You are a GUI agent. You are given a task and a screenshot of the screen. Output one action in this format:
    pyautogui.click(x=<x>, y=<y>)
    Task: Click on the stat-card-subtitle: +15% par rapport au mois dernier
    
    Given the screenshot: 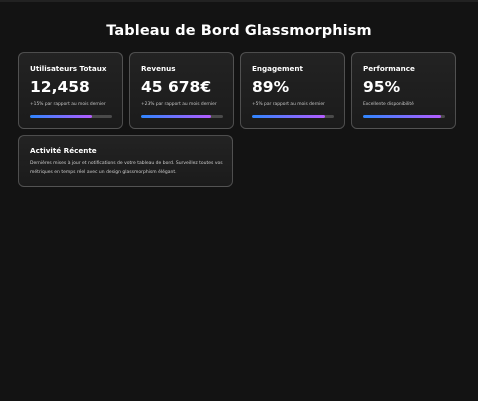 What is the action you would take?
    pyautogui.click(x=68, y=104)
    